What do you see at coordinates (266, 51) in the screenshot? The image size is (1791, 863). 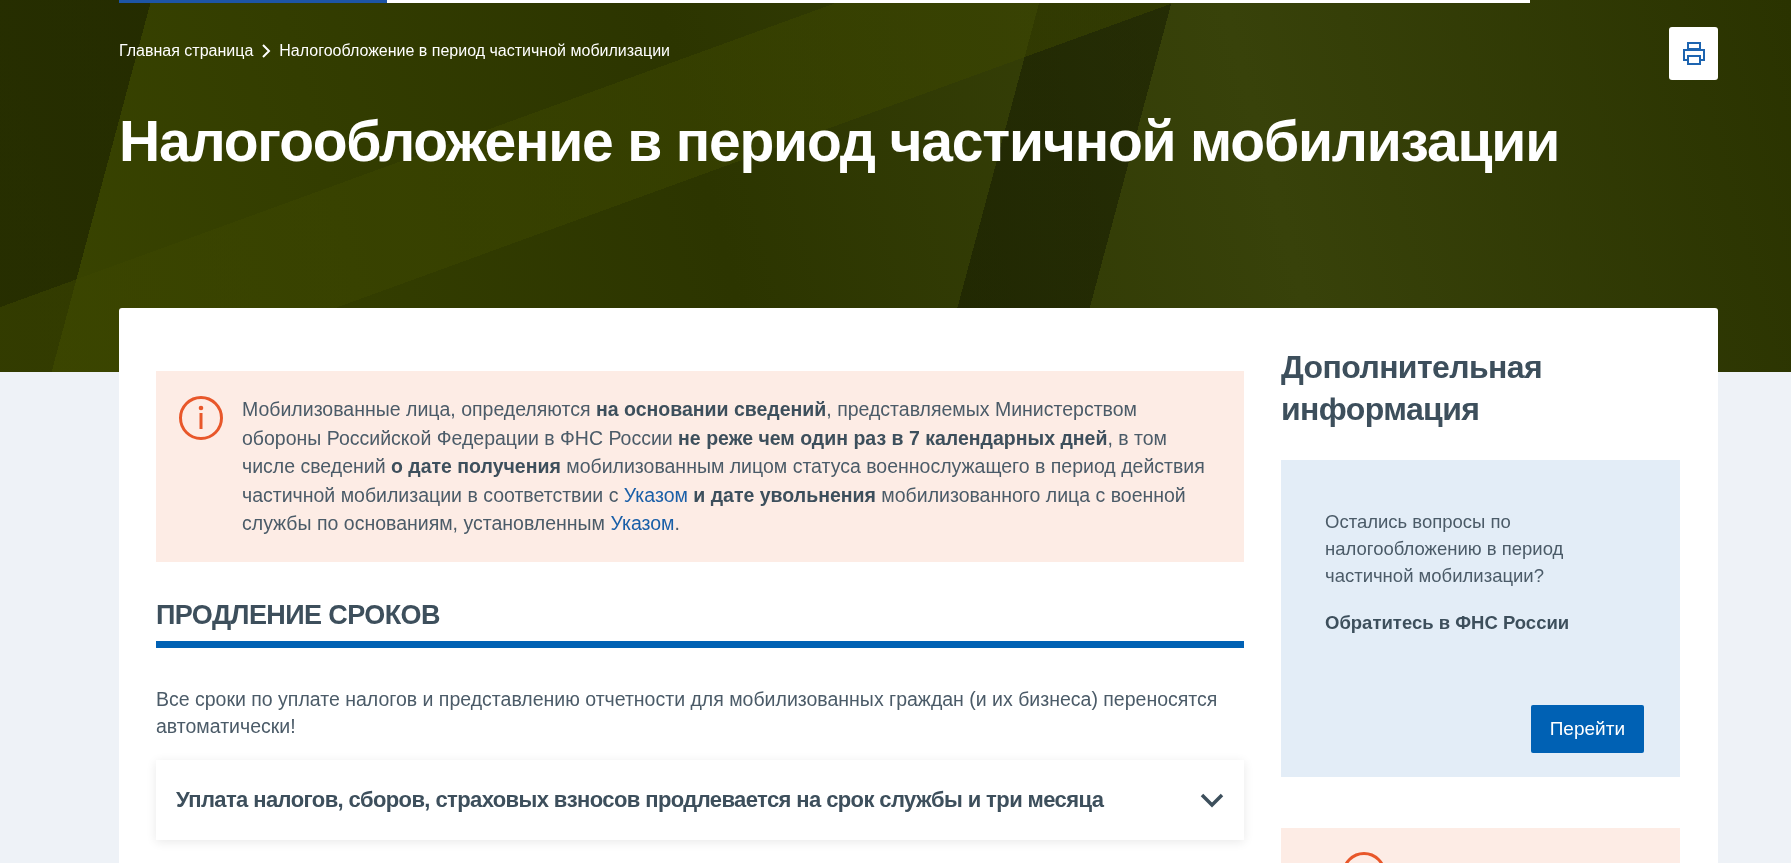 I see `chevron-right-icon` at bounding box center [266, 51].